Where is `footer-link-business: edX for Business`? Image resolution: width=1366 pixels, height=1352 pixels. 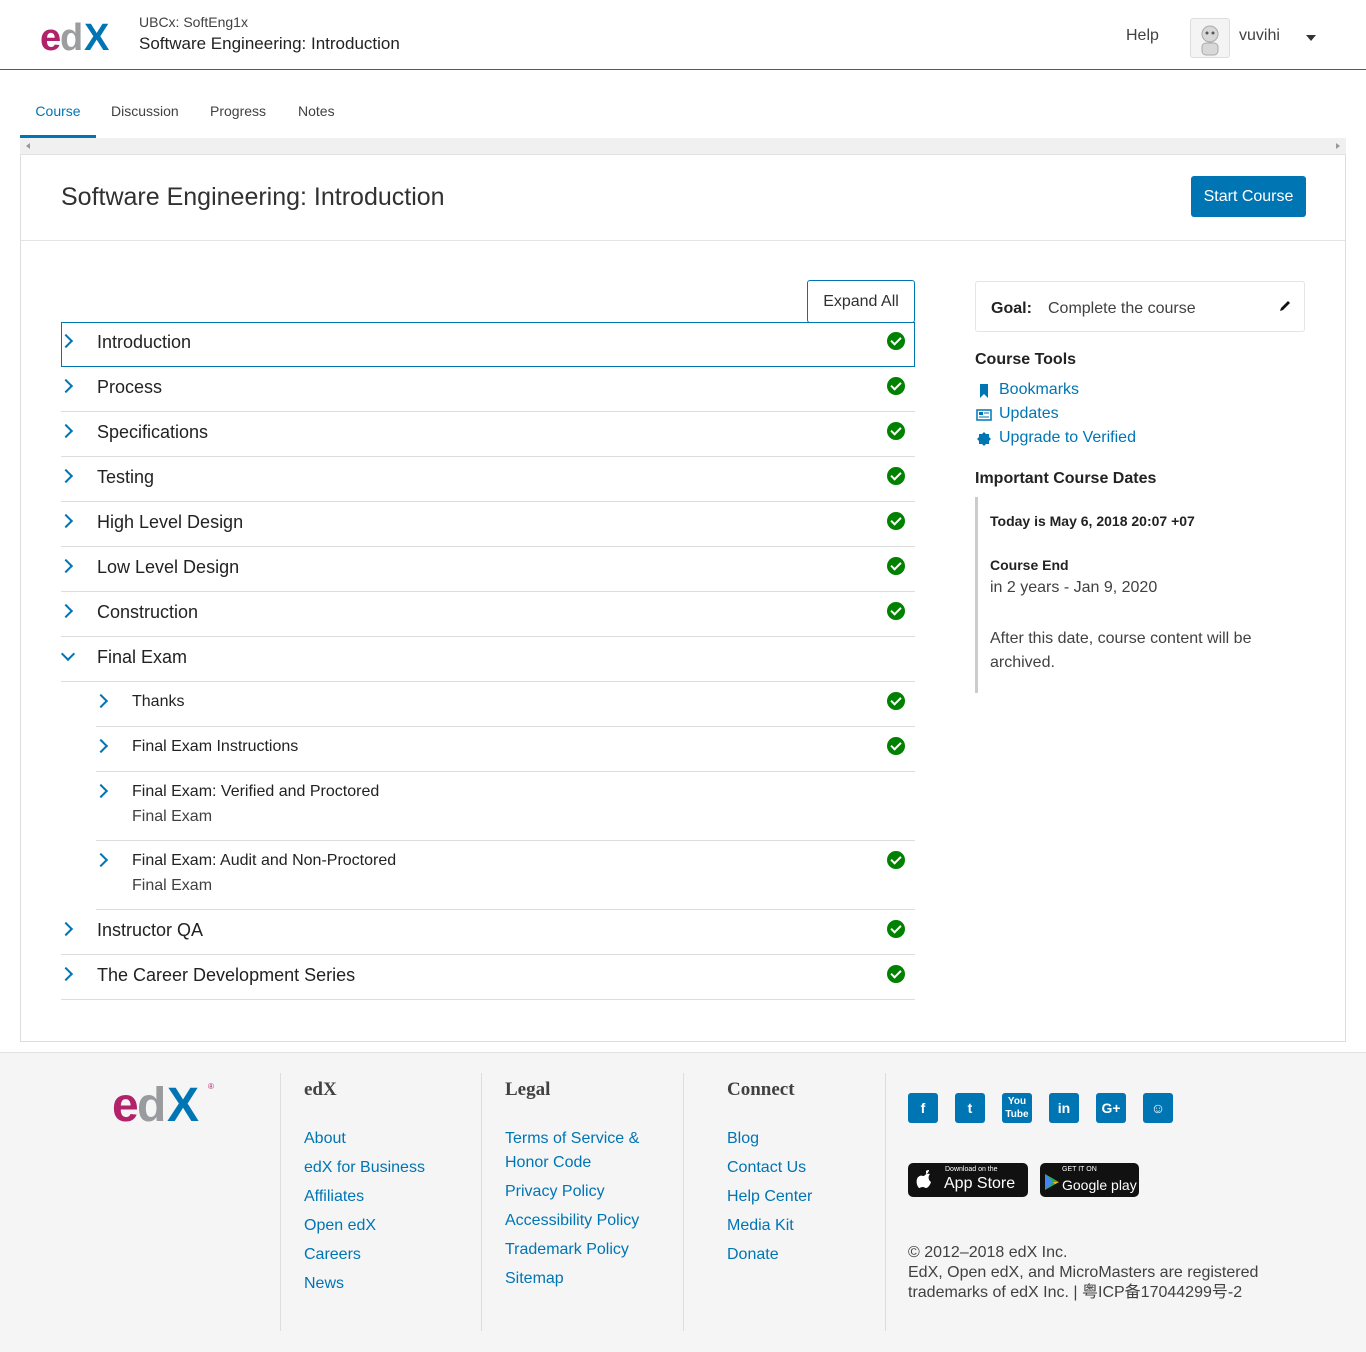 footer-link-business: edX for Business is located at coordinates (364, 1168).